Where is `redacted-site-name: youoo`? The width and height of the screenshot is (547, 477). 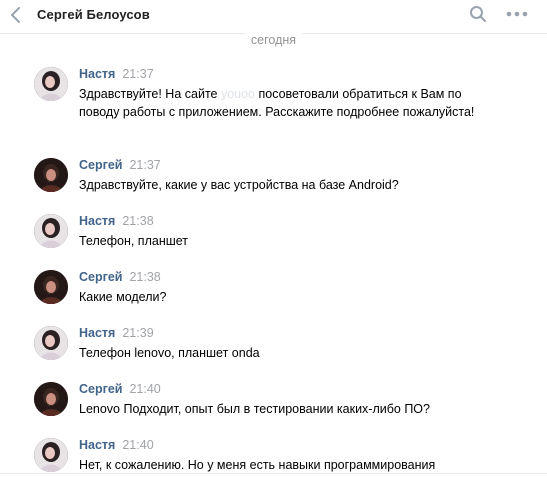 redacted-site-name: youoo is located at coordinates (238, 94).